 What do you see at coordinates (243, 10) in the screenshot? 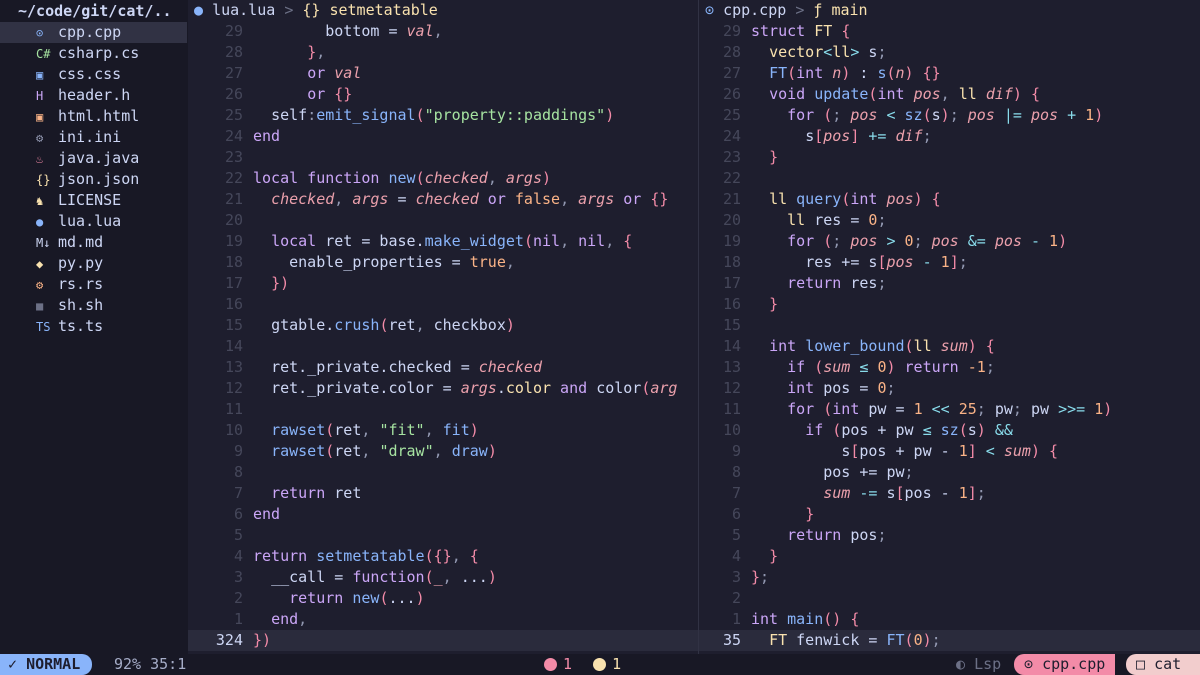
I see `winbar-filename: lua.lua` at bounding box center [243, 10].